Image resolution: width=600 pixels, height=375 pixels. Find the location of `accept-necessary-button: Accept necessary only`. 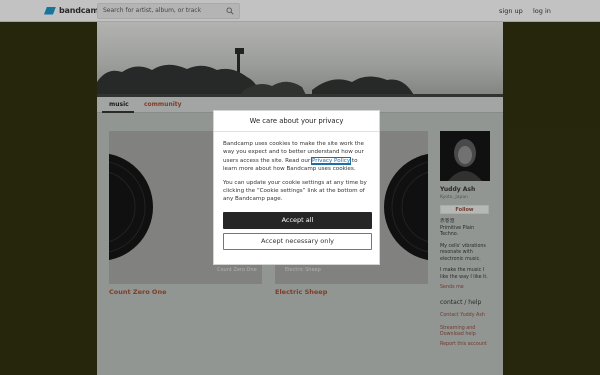

accept-necessary-button: Accept necessary only is located at coordinates (297, 241).